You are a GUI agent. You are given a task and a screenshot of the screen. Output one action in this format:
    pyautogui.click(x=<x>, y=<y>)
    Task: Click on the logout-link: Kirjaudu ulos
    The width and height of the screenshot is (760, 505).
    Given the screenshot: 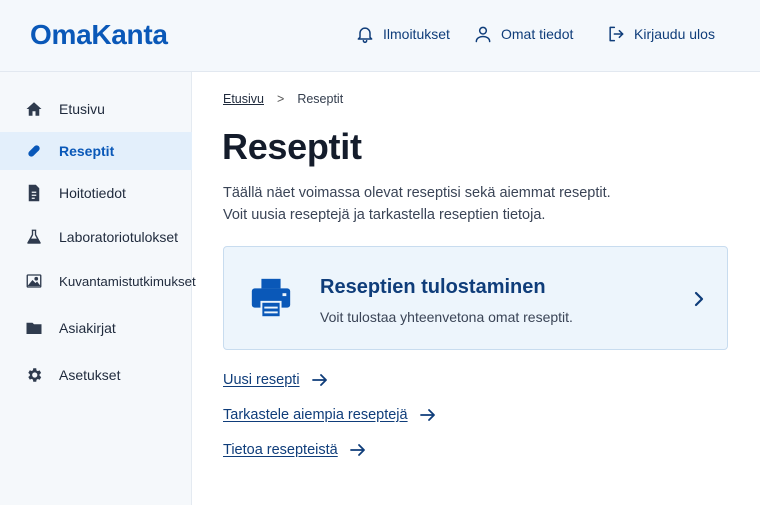 What is the action you would take?
    pyautogui.click(x=660, y=34)
    